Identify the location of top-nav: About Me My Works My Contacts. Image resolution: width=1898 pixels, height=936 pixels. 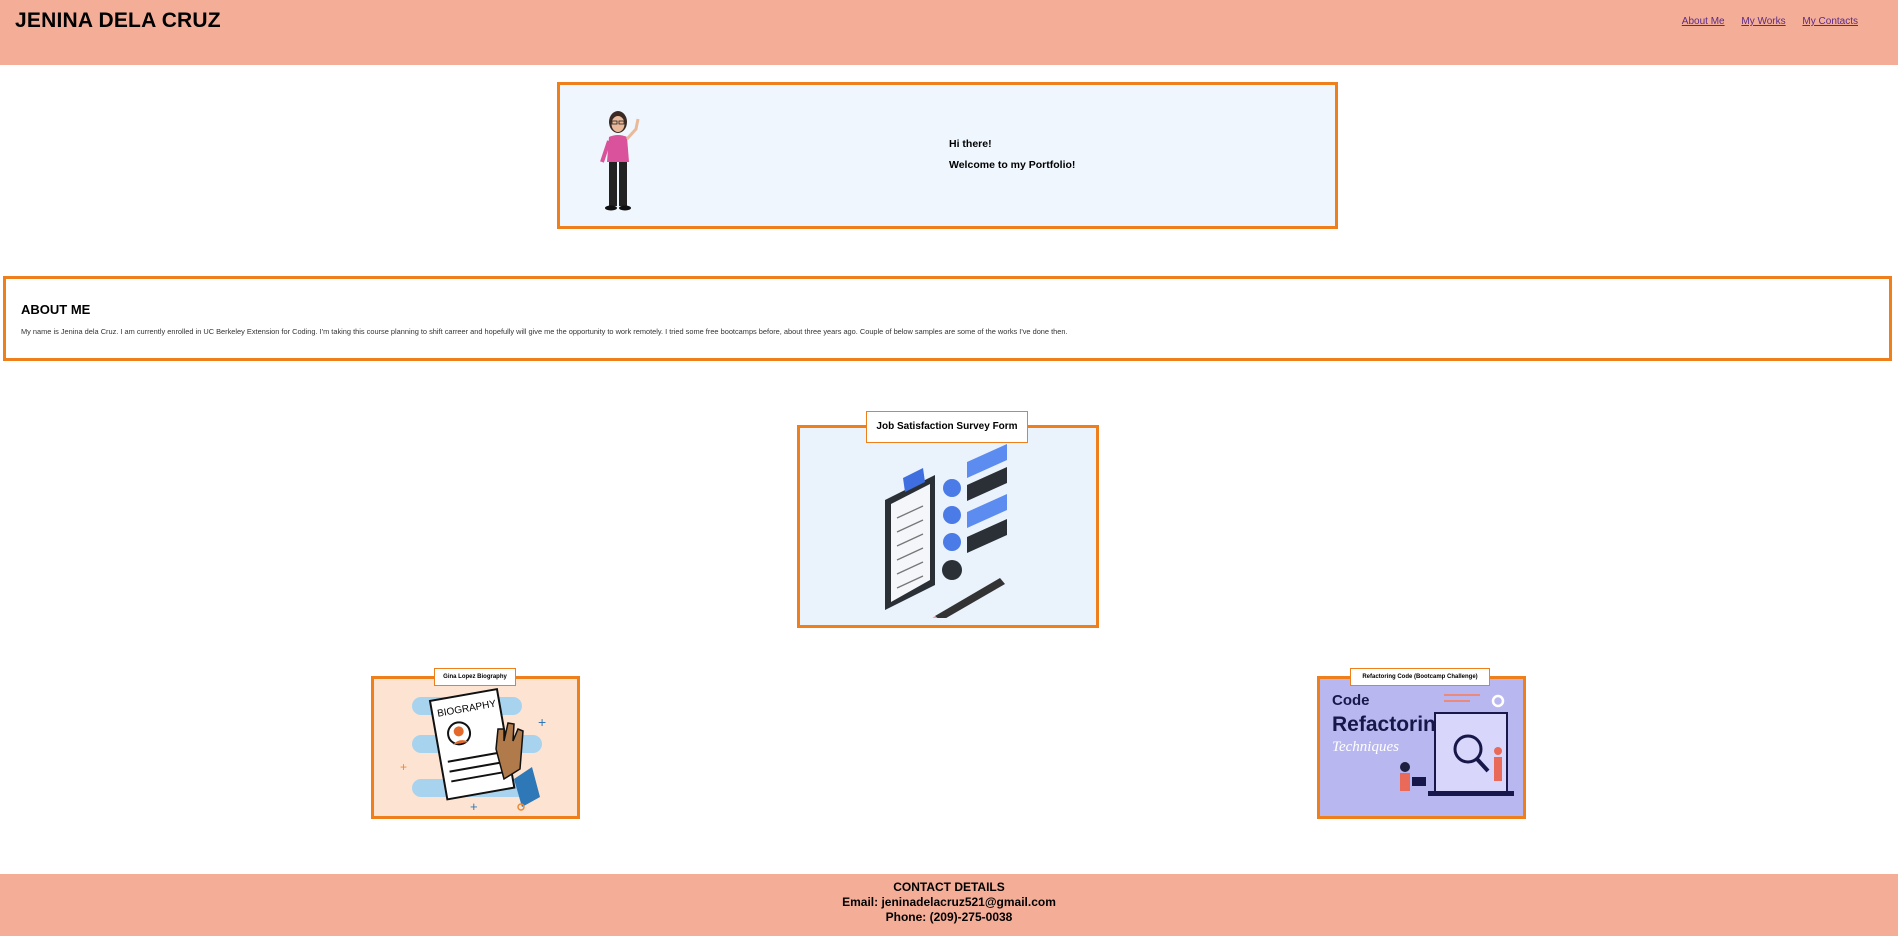
(1763, 21).